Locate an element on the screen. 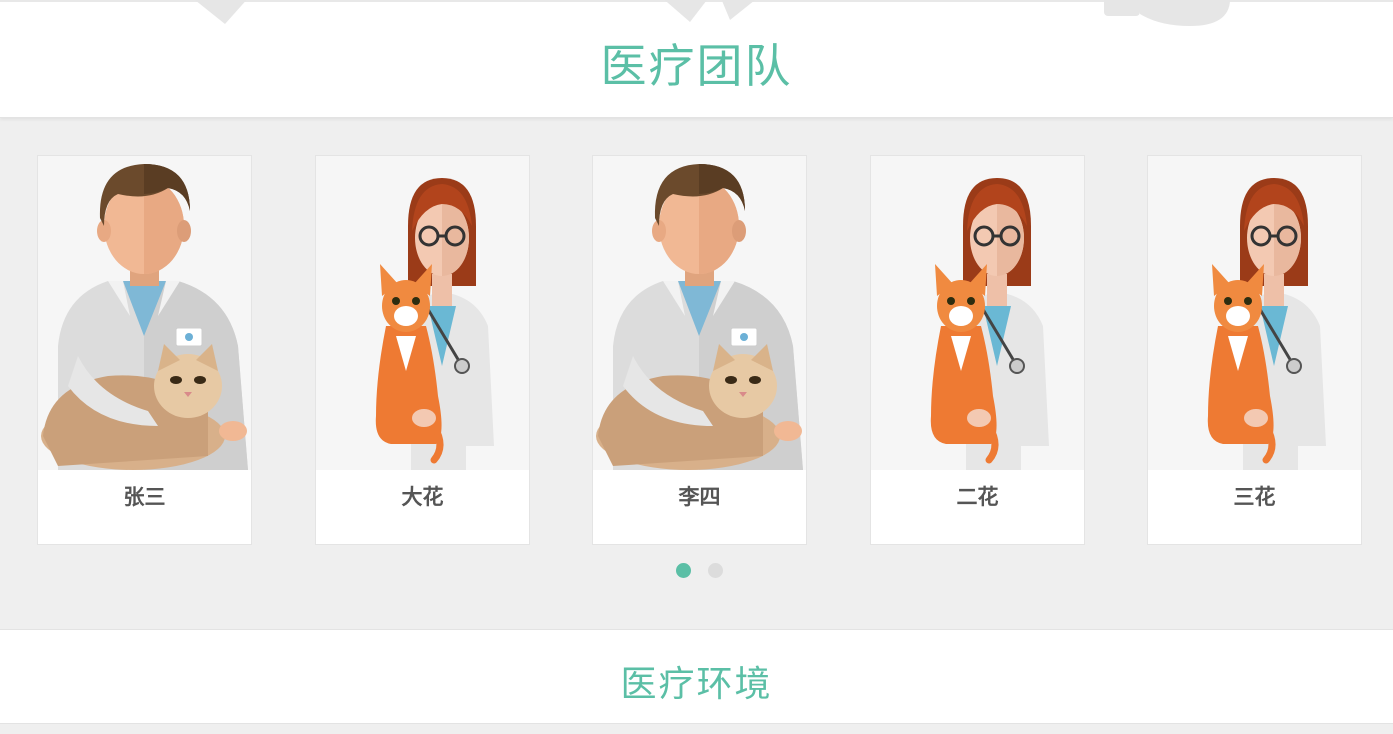  section-title-team: 医疗团队 is located at coordinates (696, 66).